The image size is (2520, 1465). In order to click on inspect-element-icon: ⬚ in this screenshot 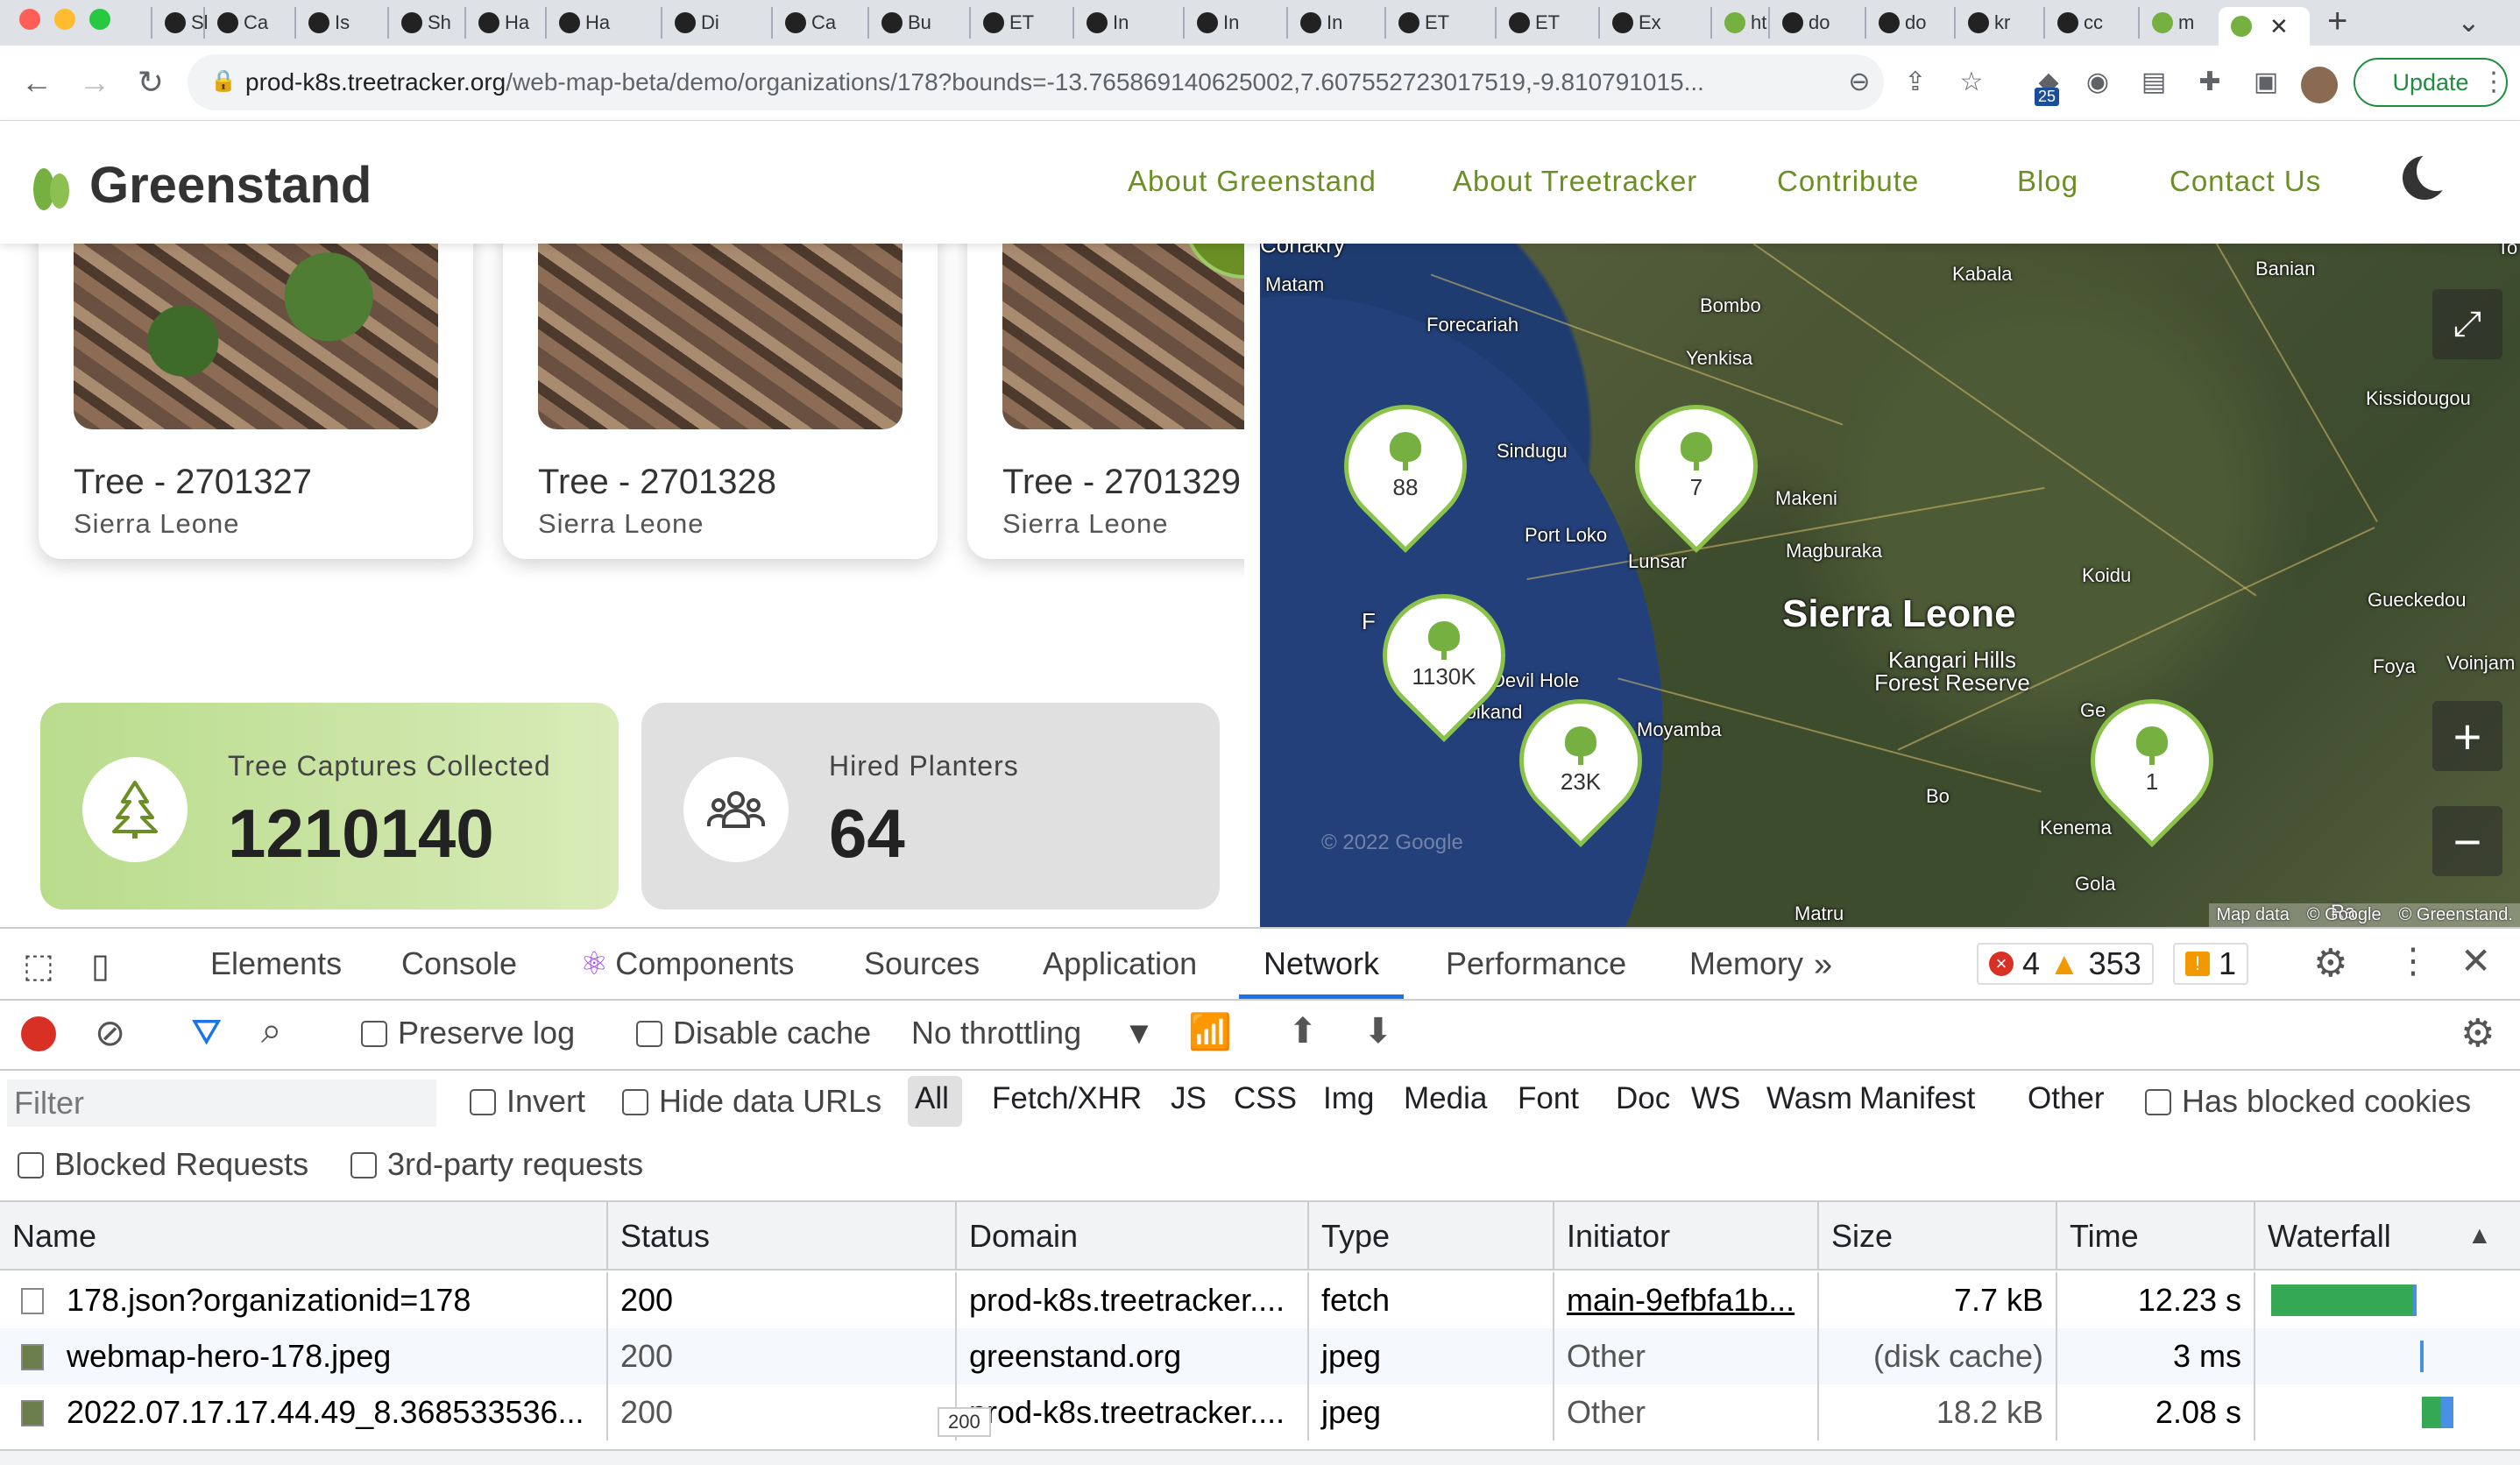, I will do `click(38, 966)`.